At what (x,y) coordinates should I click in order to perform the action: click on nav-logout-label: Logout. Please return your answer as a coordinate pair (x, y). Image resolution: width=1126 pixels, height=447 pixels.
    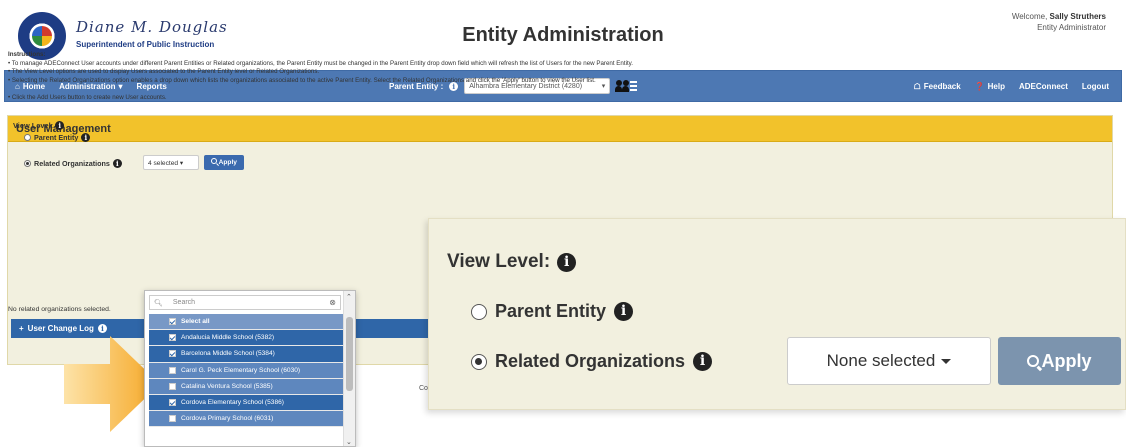
    Looking at the image, I should click on (1095, 86).